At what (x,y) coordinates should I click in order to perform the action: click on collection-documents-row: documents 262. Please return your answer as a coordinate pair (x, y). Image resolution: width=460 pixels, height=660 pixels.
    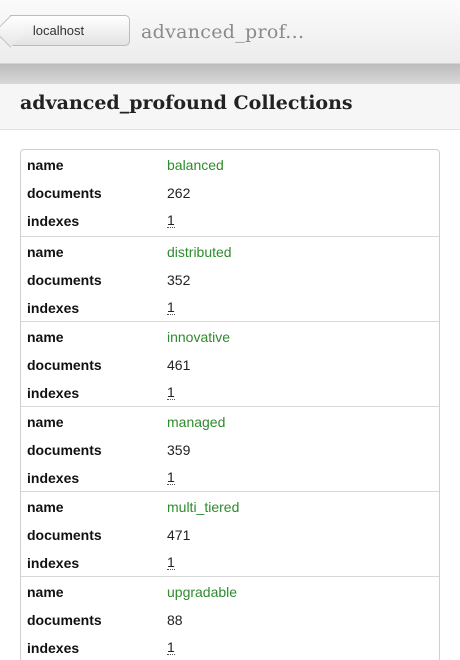
    Looking at the image, I should click on (230, 193).